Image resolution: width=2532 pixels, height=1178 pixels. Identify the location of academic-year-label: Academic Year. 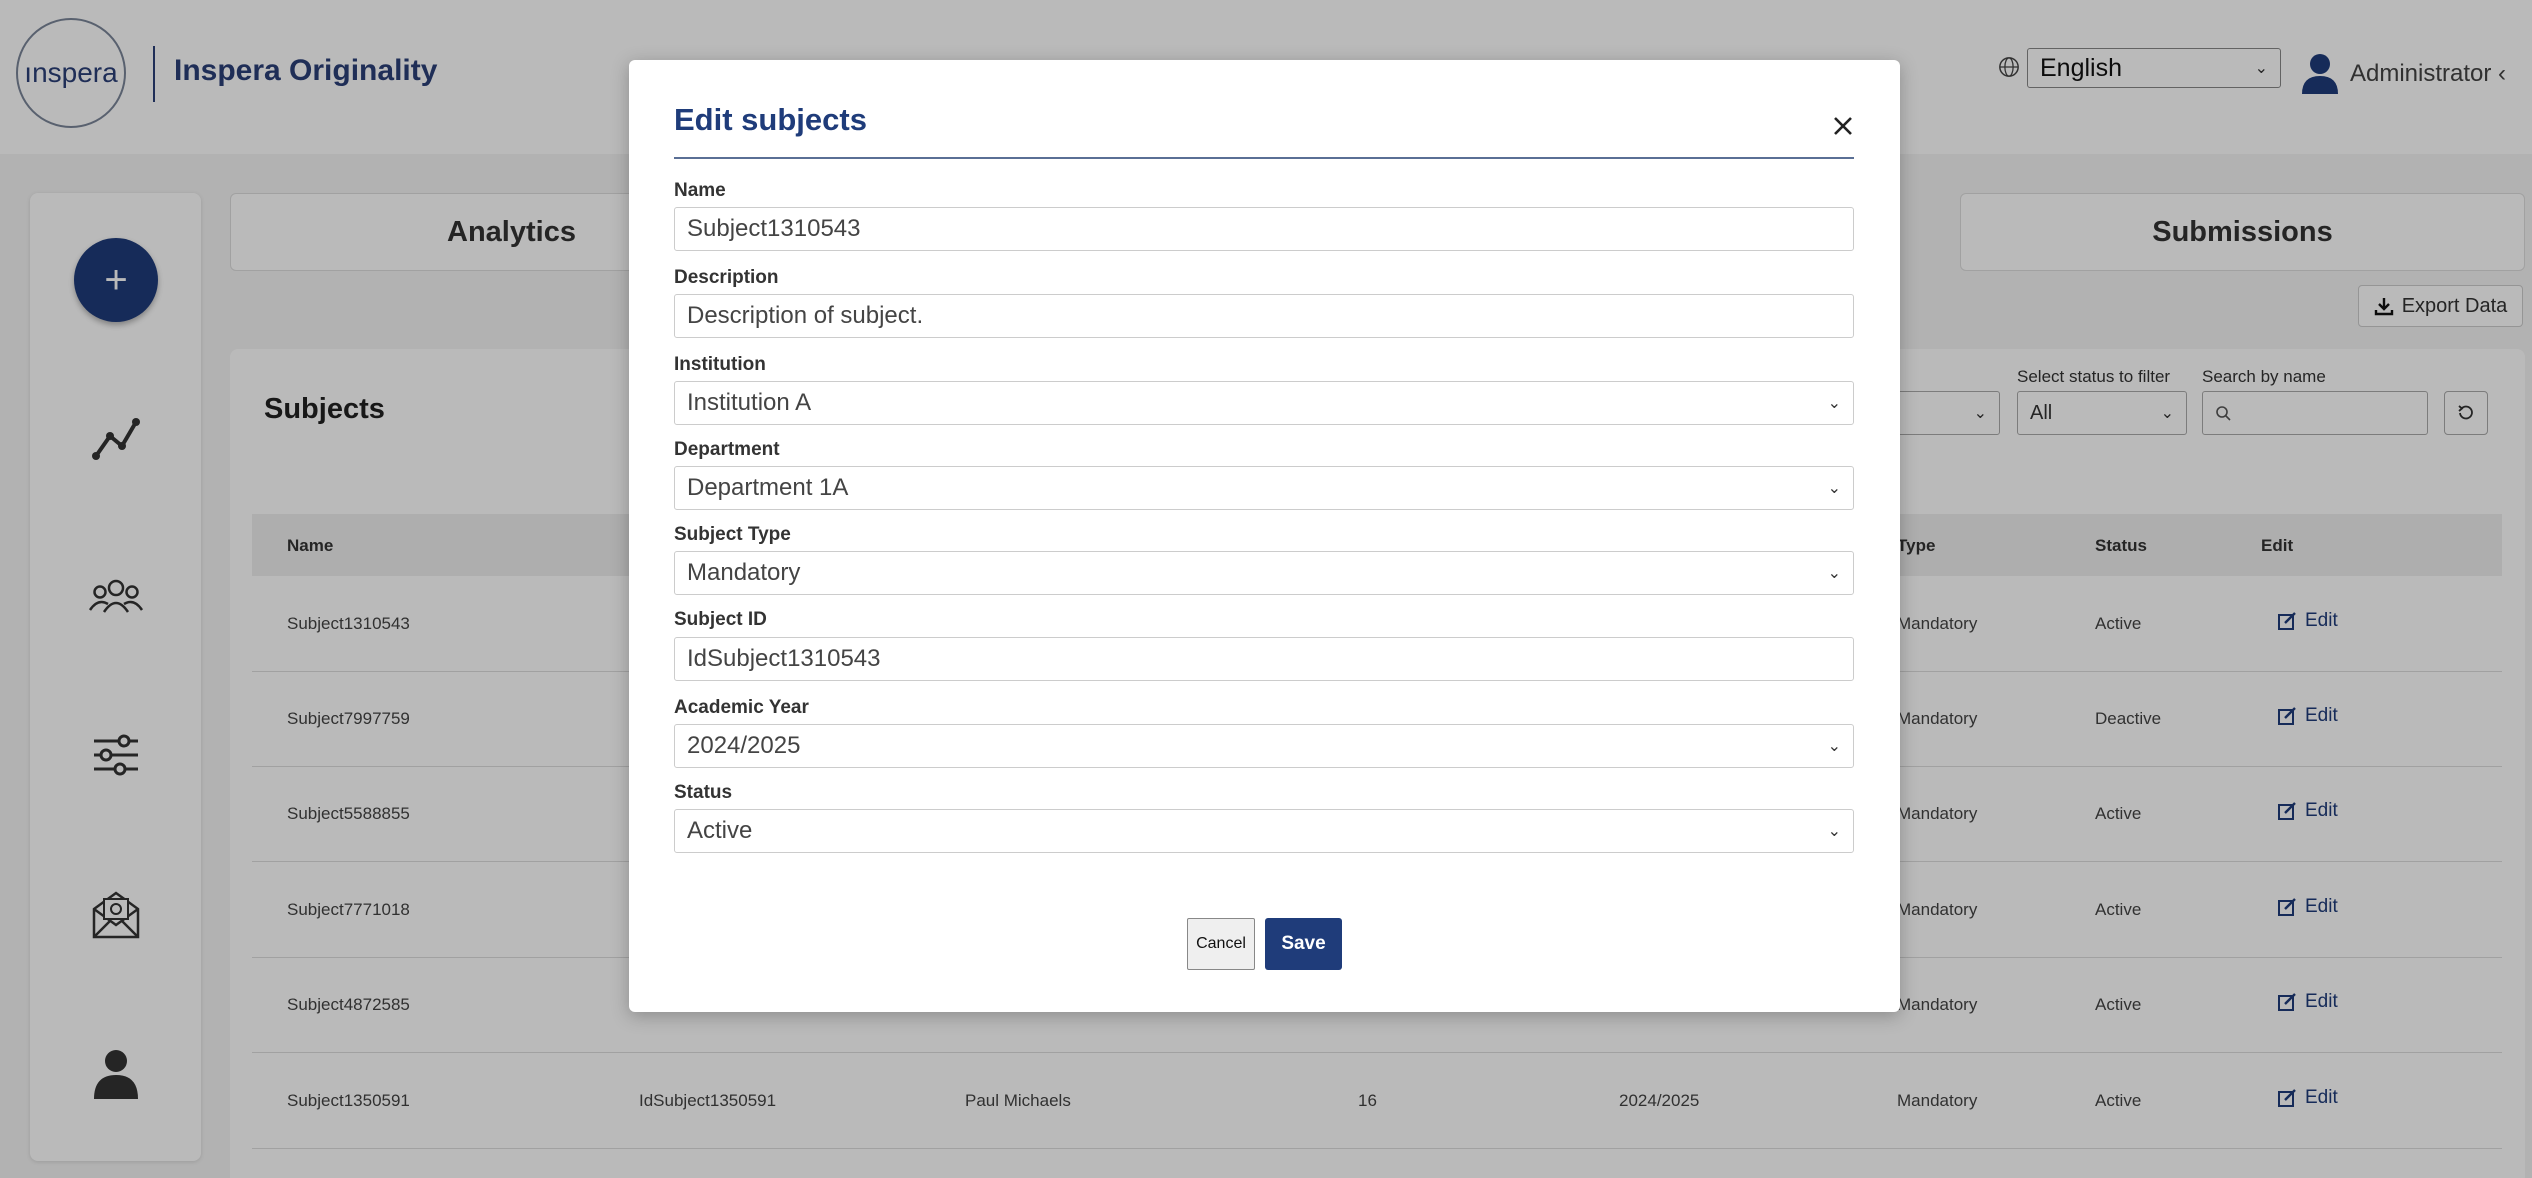
(741, 707).